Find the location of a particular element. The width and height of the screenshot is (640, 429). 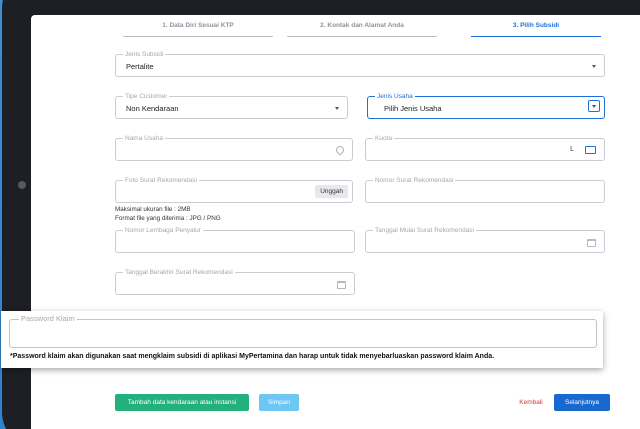

tanggal-berakhir-label: Tanggal Berakhir Surat Rekomendasi is located at coordinates (179, 272).